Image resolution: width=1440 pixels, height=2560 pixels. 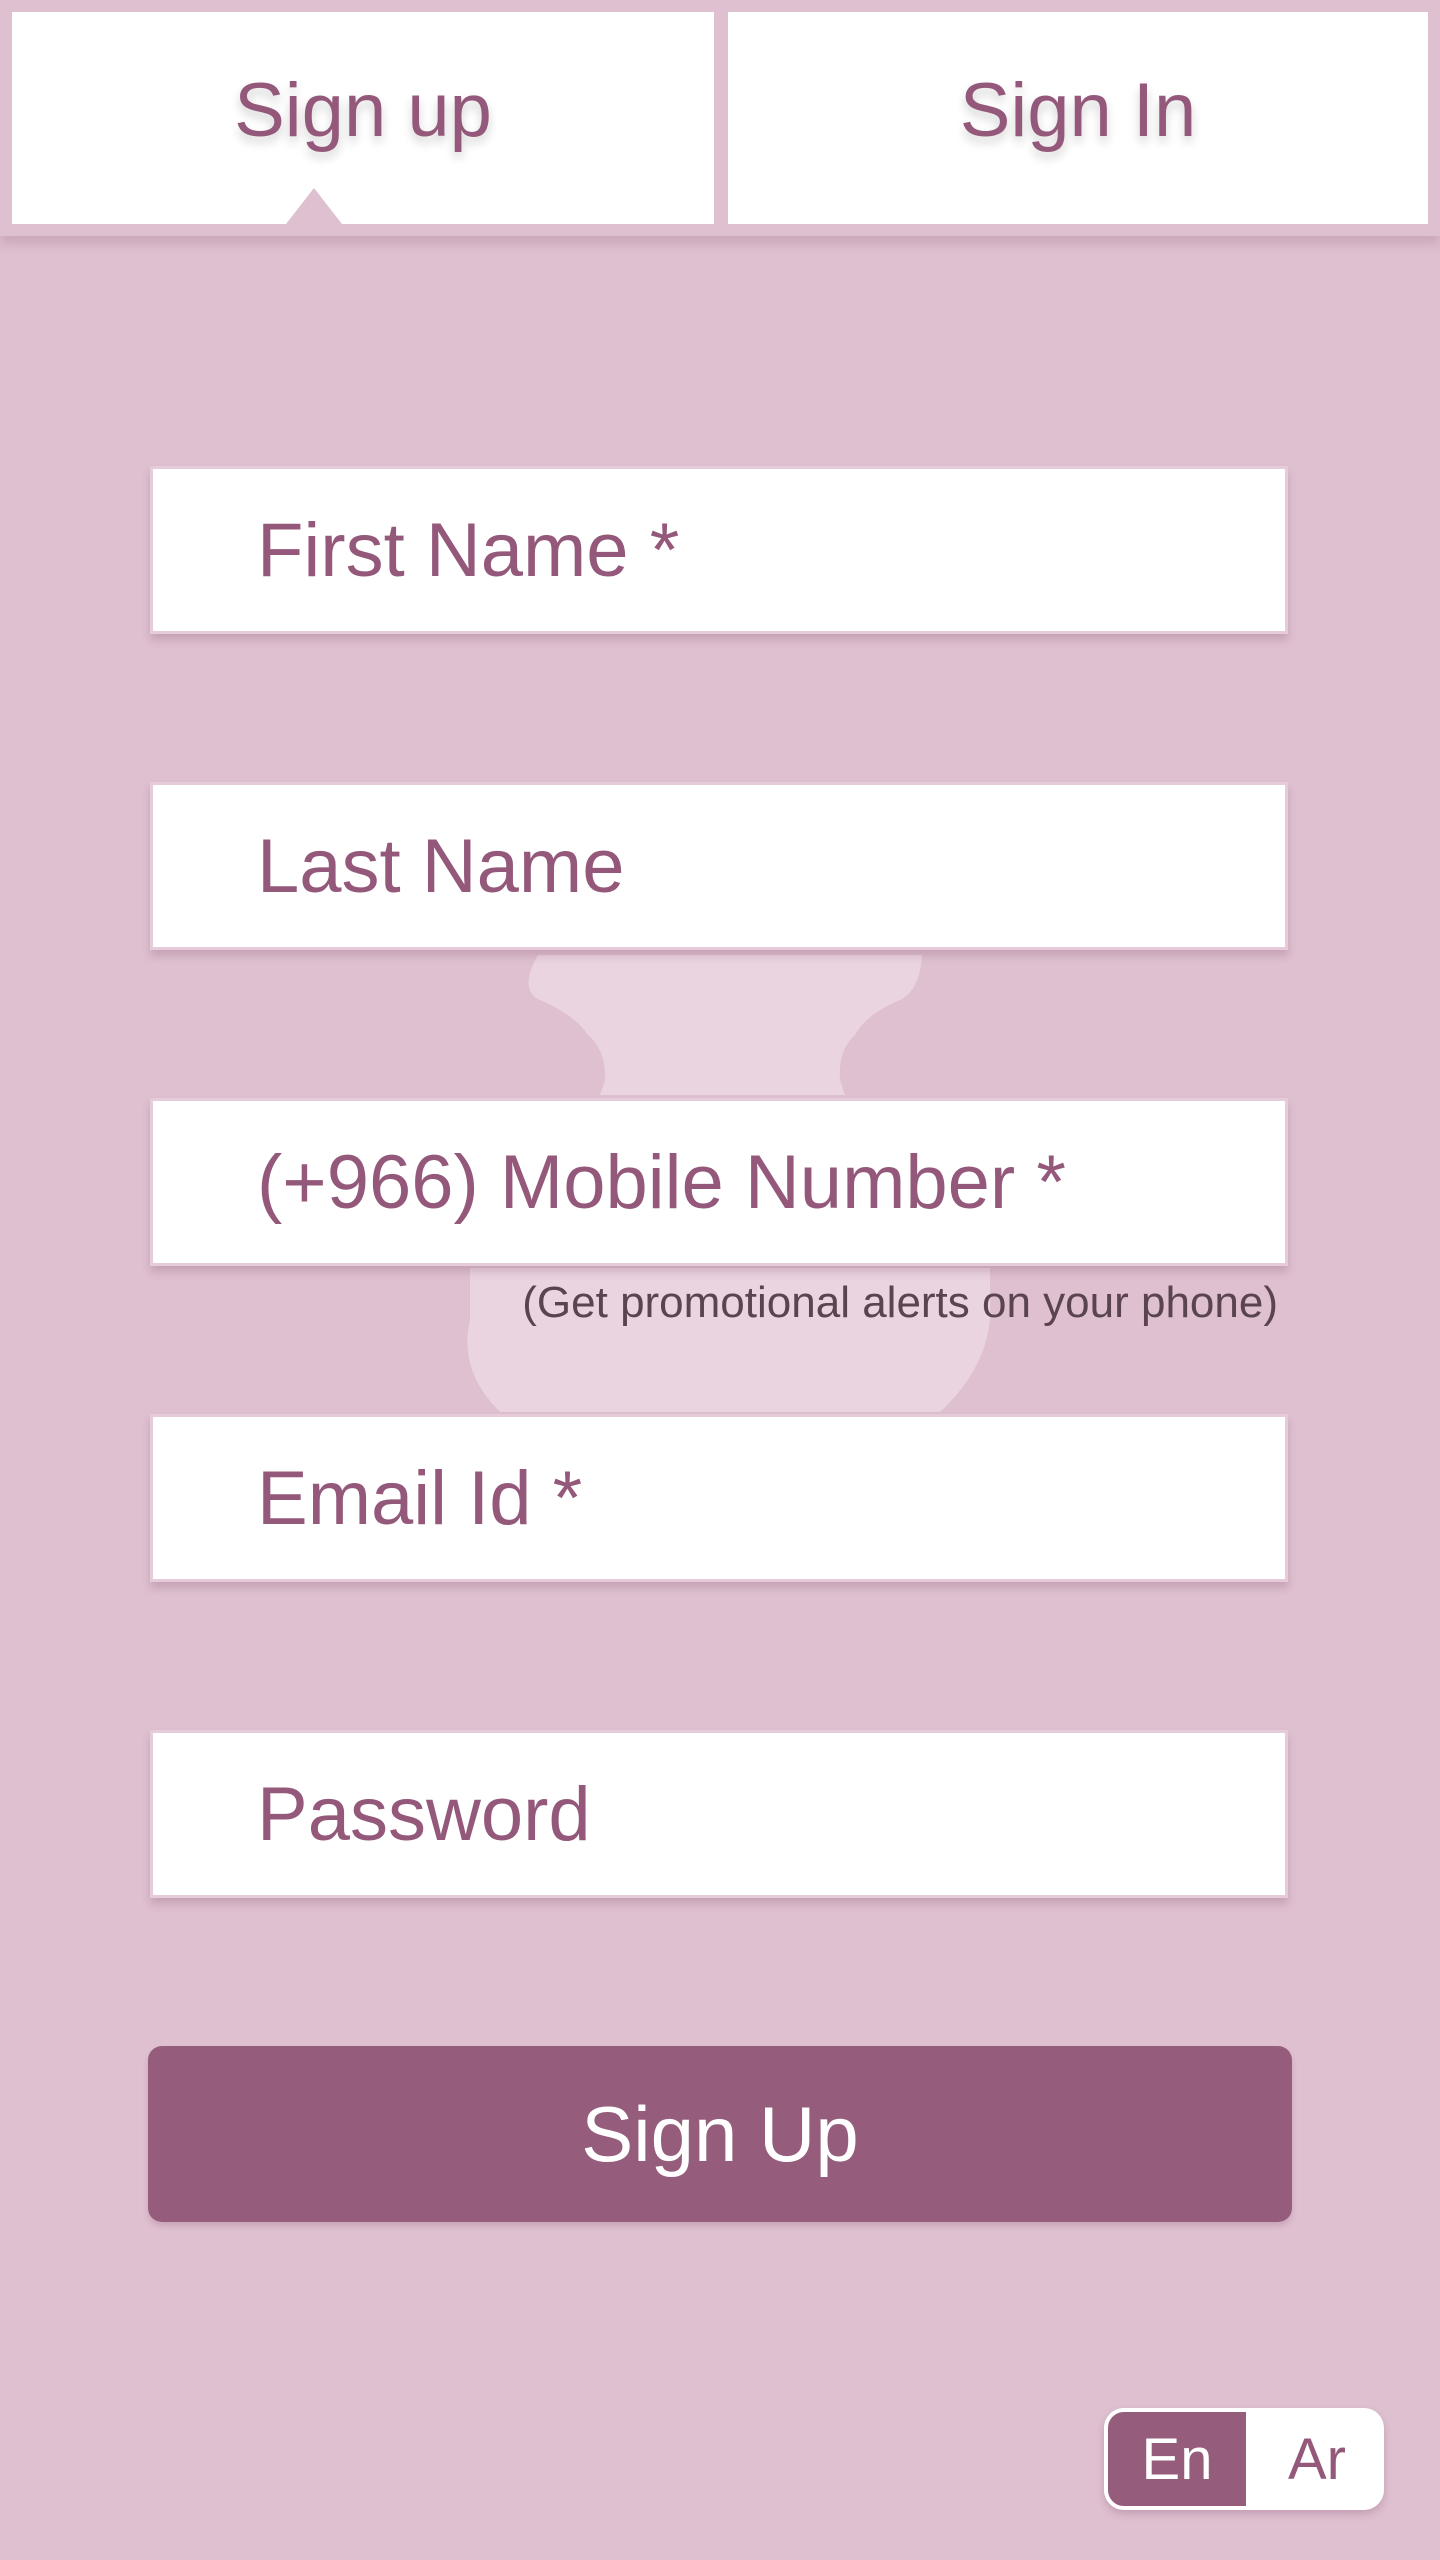 I want to click on tab-sign-up: Sign up, so click(x=363, y=118).